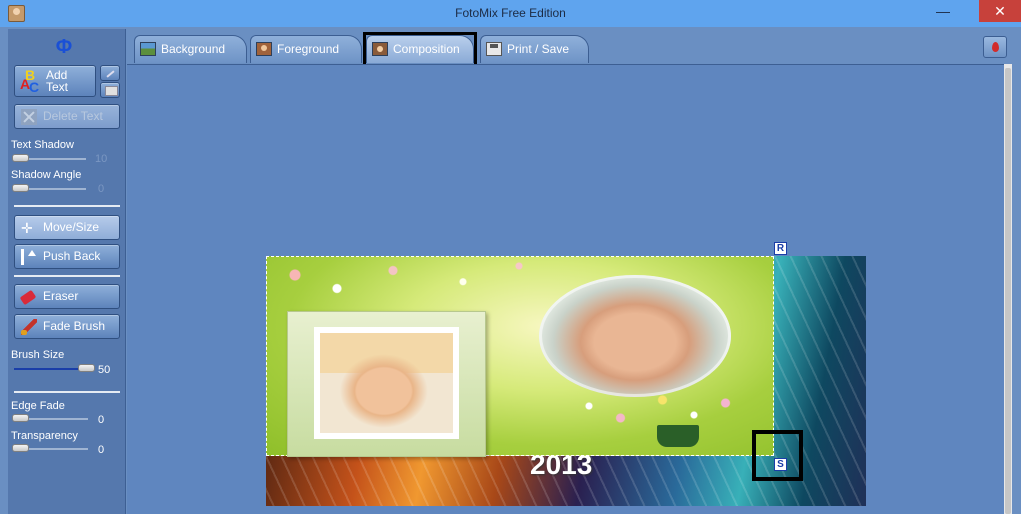  What do you see at coordinates (407, 279) in the screenshot?
I see `flower-decoration` at bounding box center [407, 279].